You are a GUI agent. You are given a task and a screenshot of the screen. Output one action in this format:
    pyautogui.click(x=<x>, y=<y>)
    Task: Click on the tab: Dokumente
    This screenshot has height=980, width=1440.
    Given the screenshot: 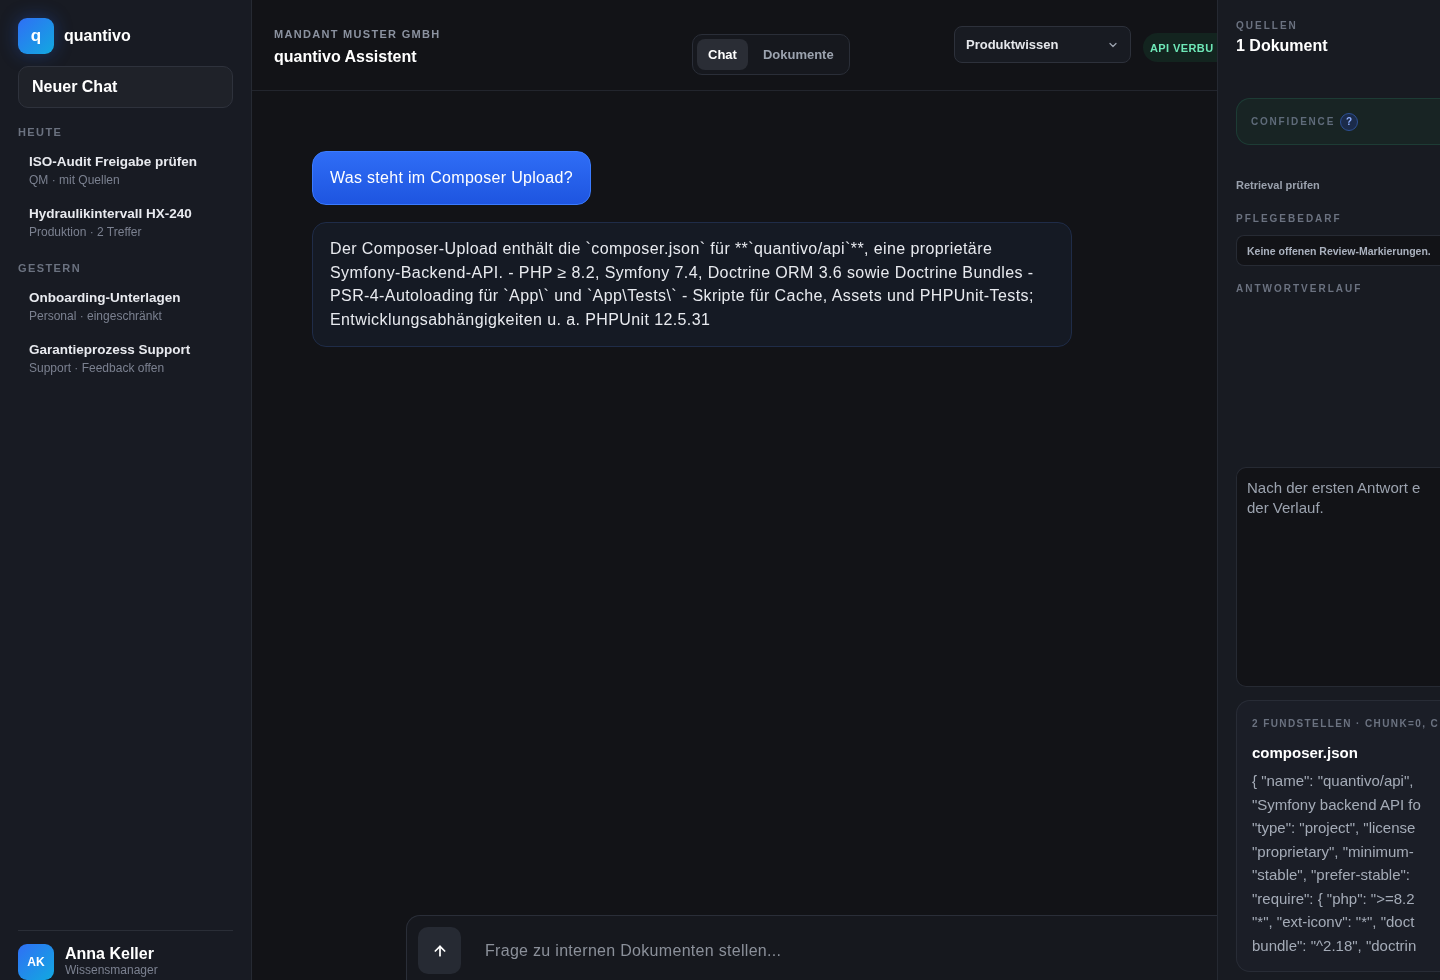 What is the action you would take?
    pyautogui.click(x=798, y=54)
    